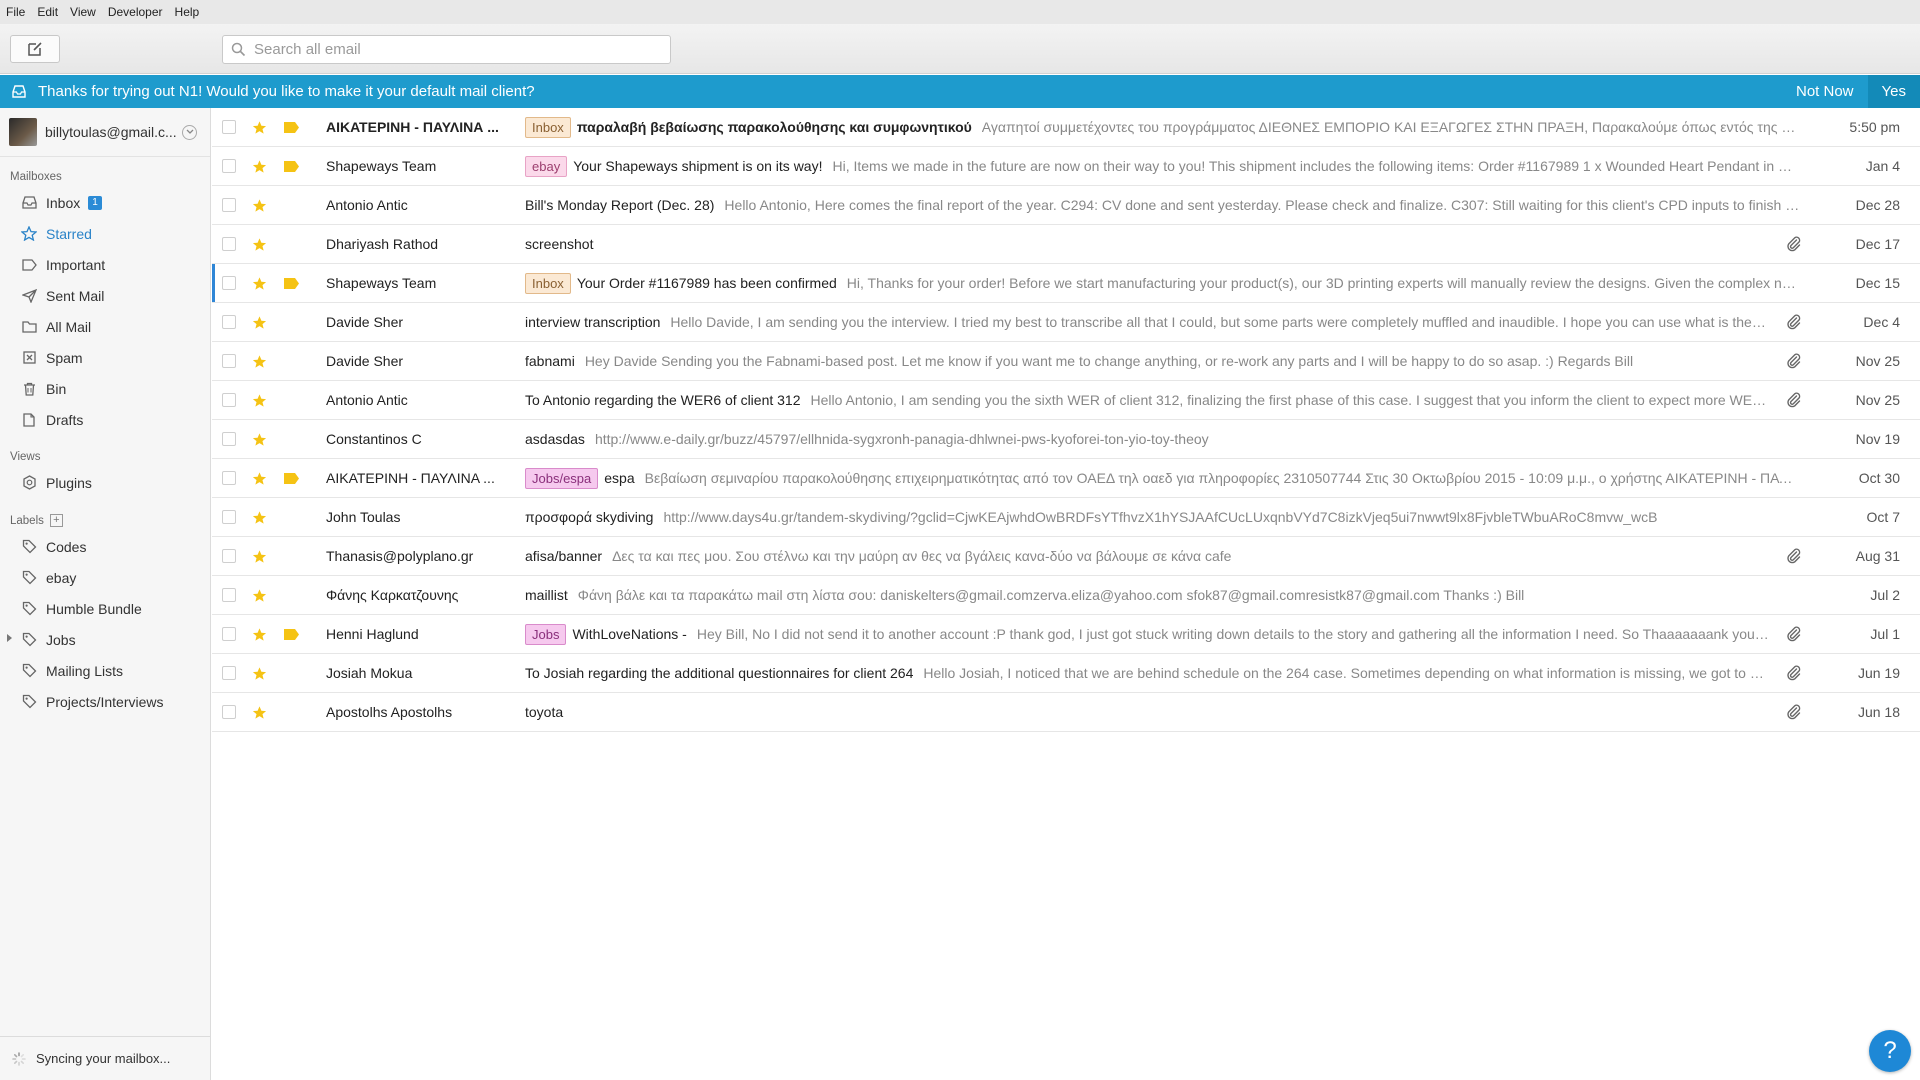  Describe the element at coordinates (546, 166) in the screenshot. I see `thread-label-badge: ebay` at that location.